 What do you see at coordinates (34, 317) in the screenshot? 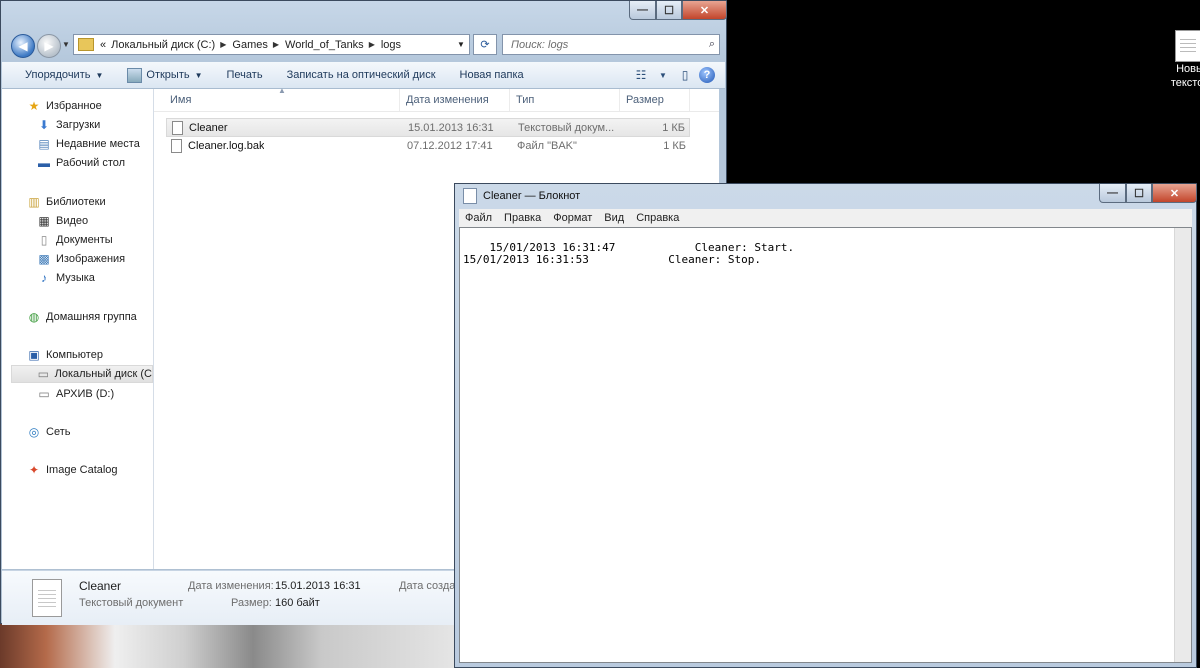
I see `homegroup-icon: ◍` at bounding box center [34, 317].